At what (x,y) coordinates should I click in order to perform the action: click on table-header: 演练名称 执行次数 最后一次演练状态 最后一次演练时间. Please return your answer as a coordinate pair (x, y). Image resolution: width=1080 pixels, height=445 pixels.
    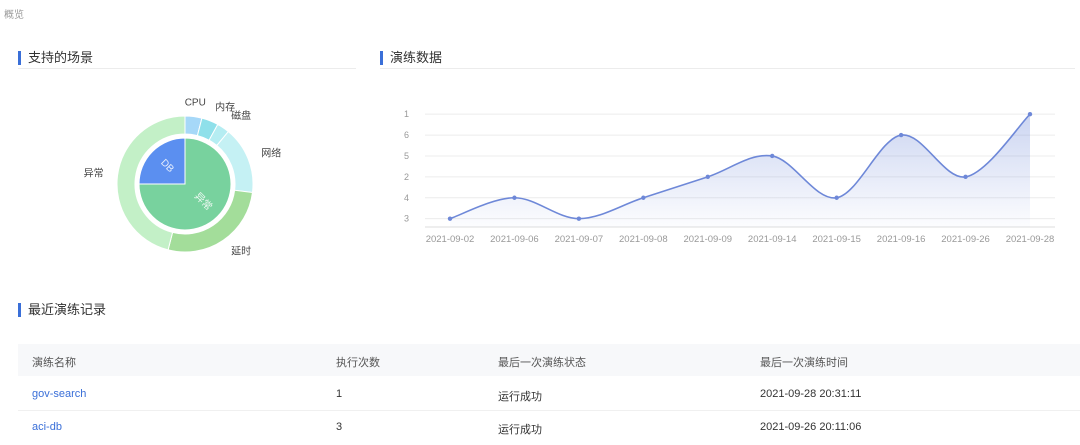
    Looking at the image, I should click on (549, 360).